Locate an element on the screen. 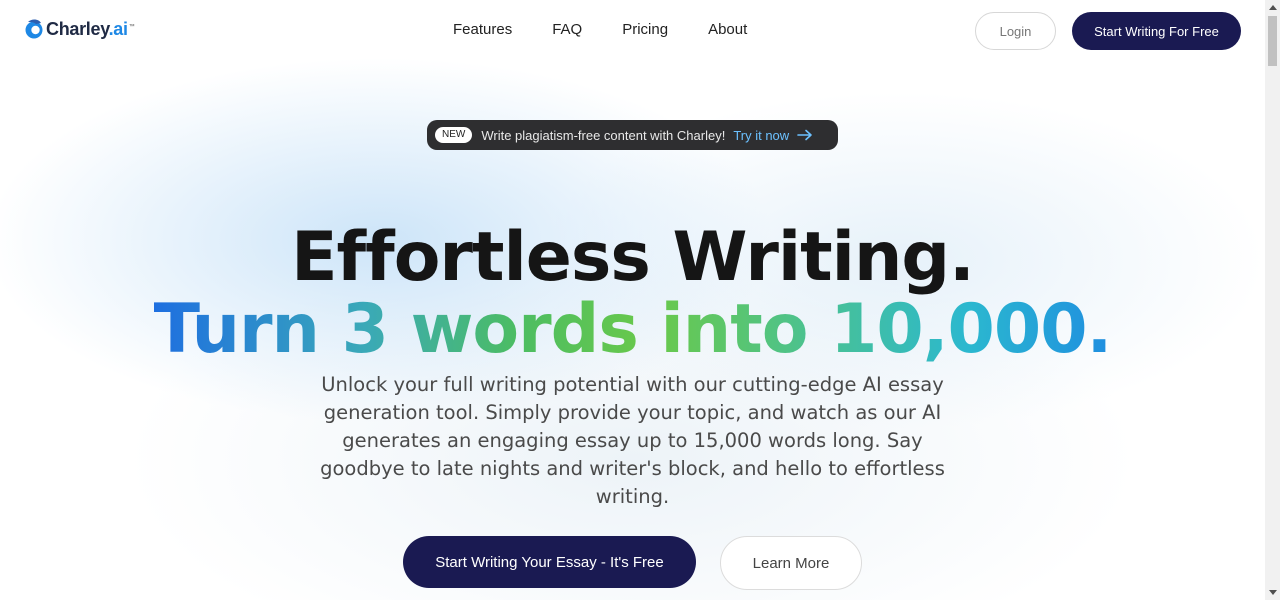  scroll-down-icon is located at coordinates (1272, 592).